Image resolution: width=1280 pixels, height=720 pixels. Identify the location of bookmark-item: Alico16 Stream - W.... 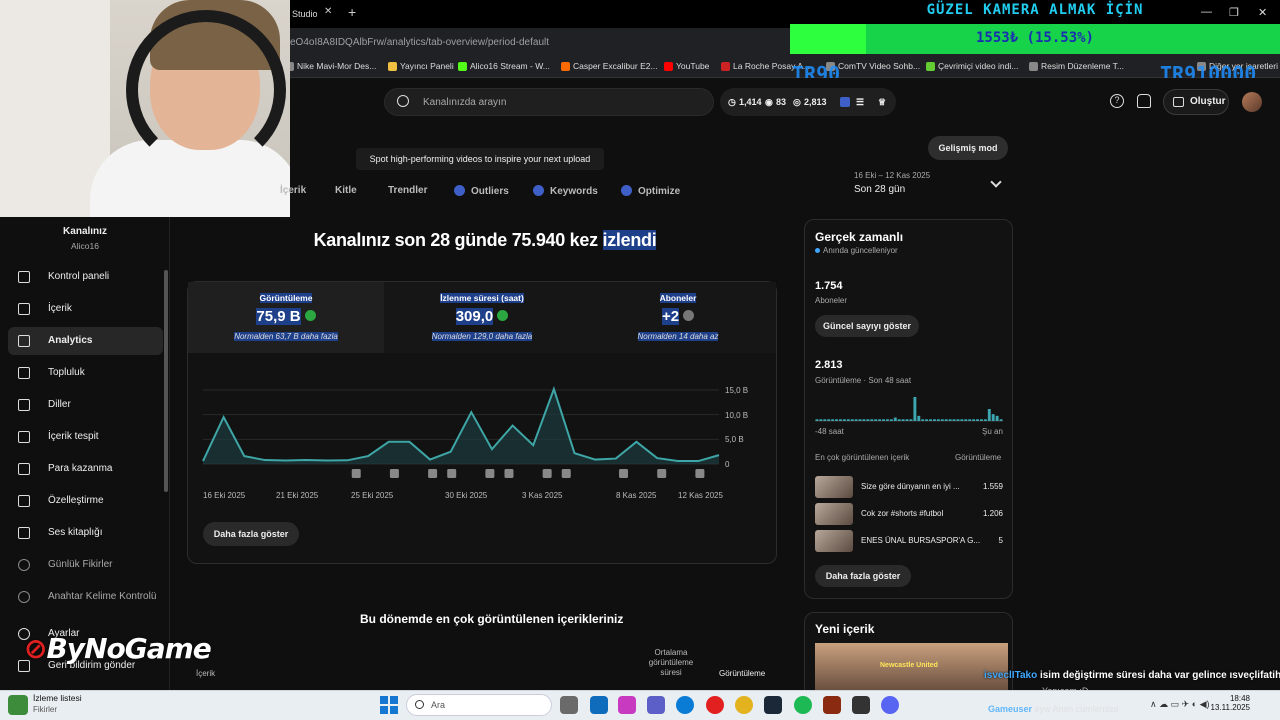
(504, 66).